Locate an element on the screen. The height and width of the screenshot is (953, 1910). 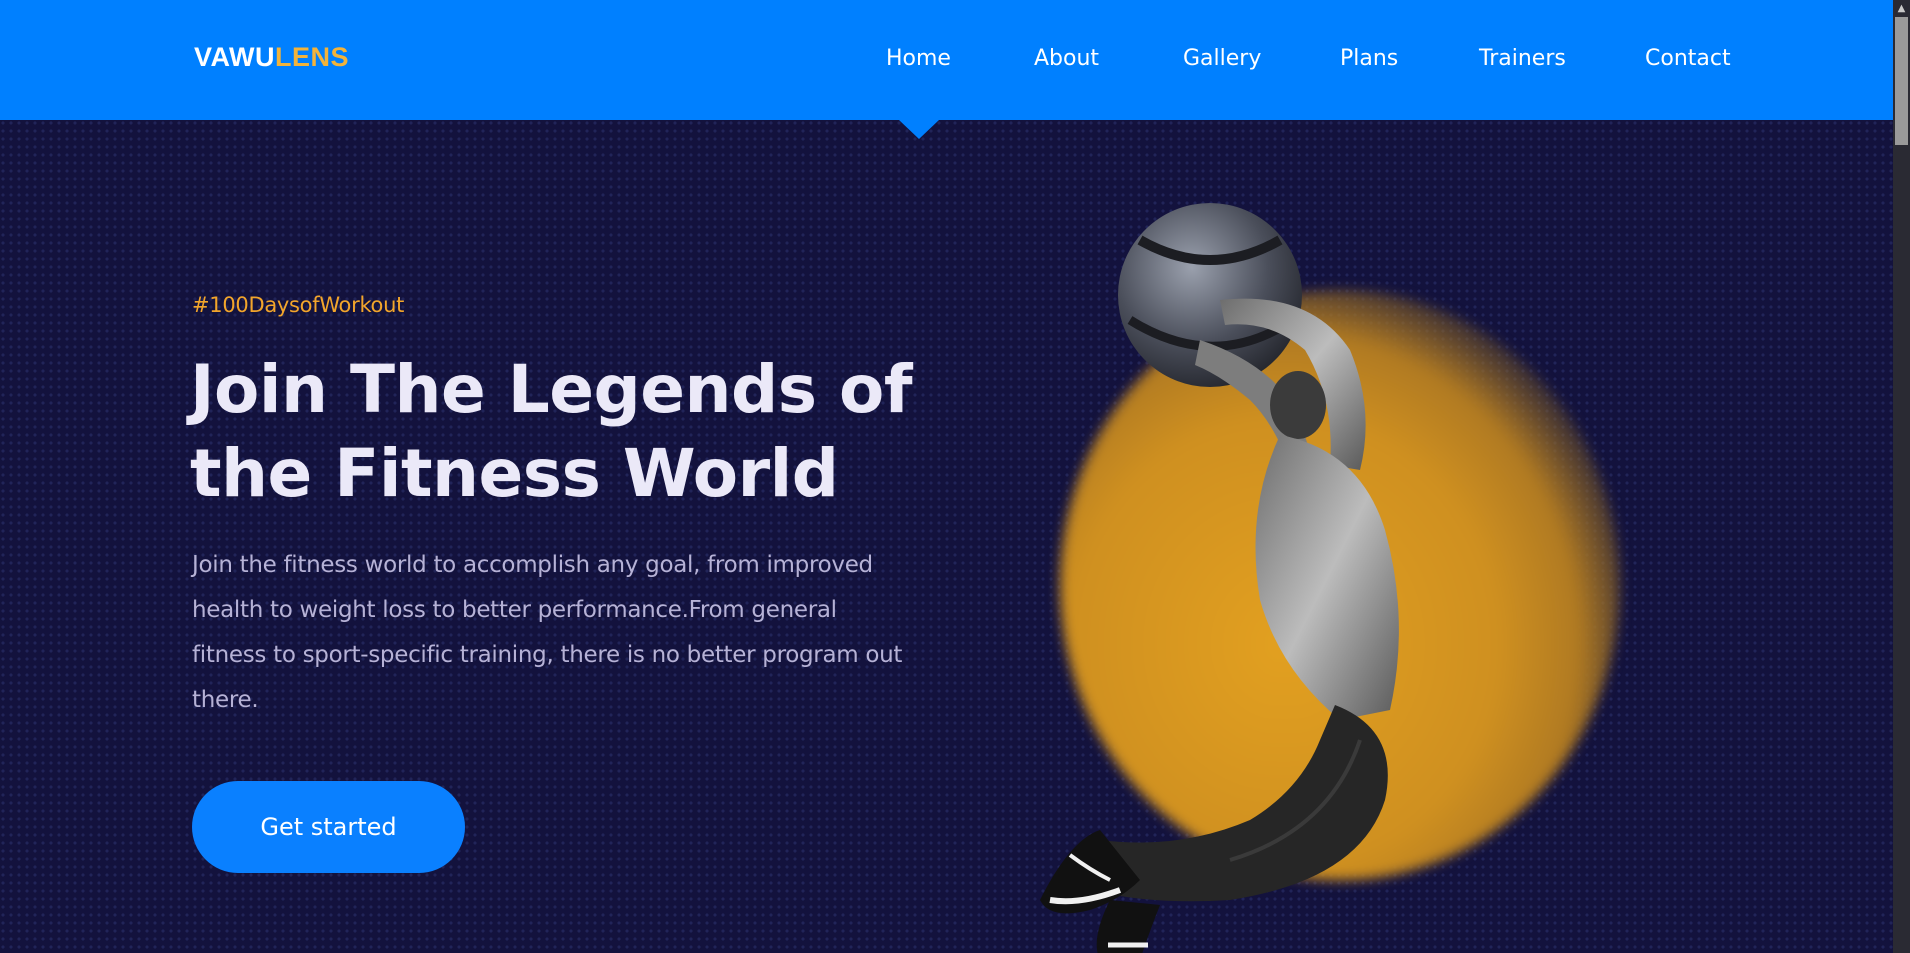
athlete-torso is located at coordinates (1327, 577).